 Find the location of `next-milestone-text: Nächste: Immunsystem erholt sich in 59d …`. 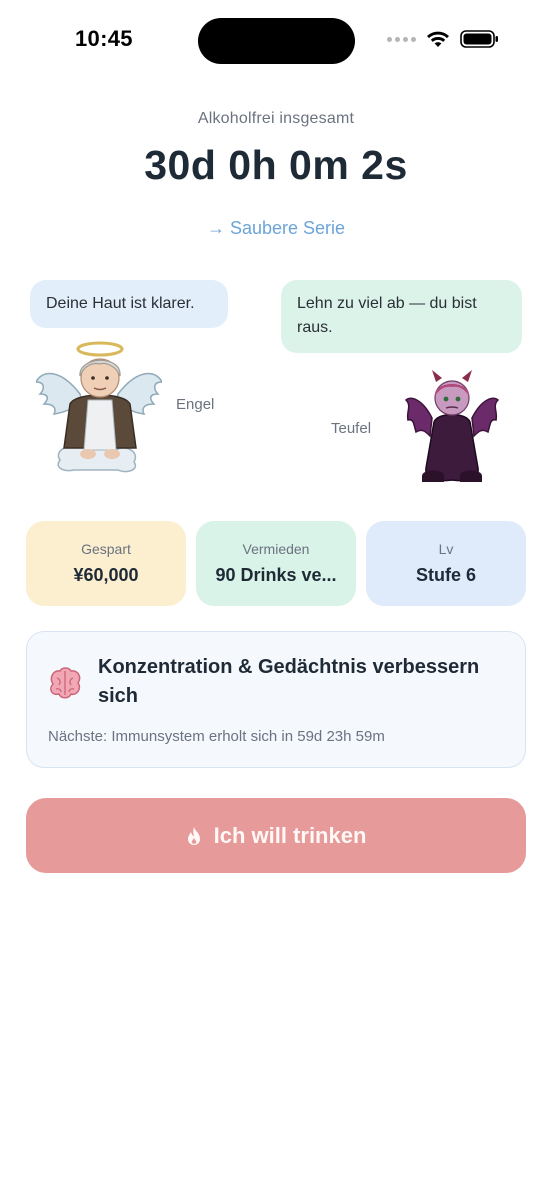

next-milestone-text: Nächste: Immunsystem erholt sich in 59d … is located at coordinates (216, 736).